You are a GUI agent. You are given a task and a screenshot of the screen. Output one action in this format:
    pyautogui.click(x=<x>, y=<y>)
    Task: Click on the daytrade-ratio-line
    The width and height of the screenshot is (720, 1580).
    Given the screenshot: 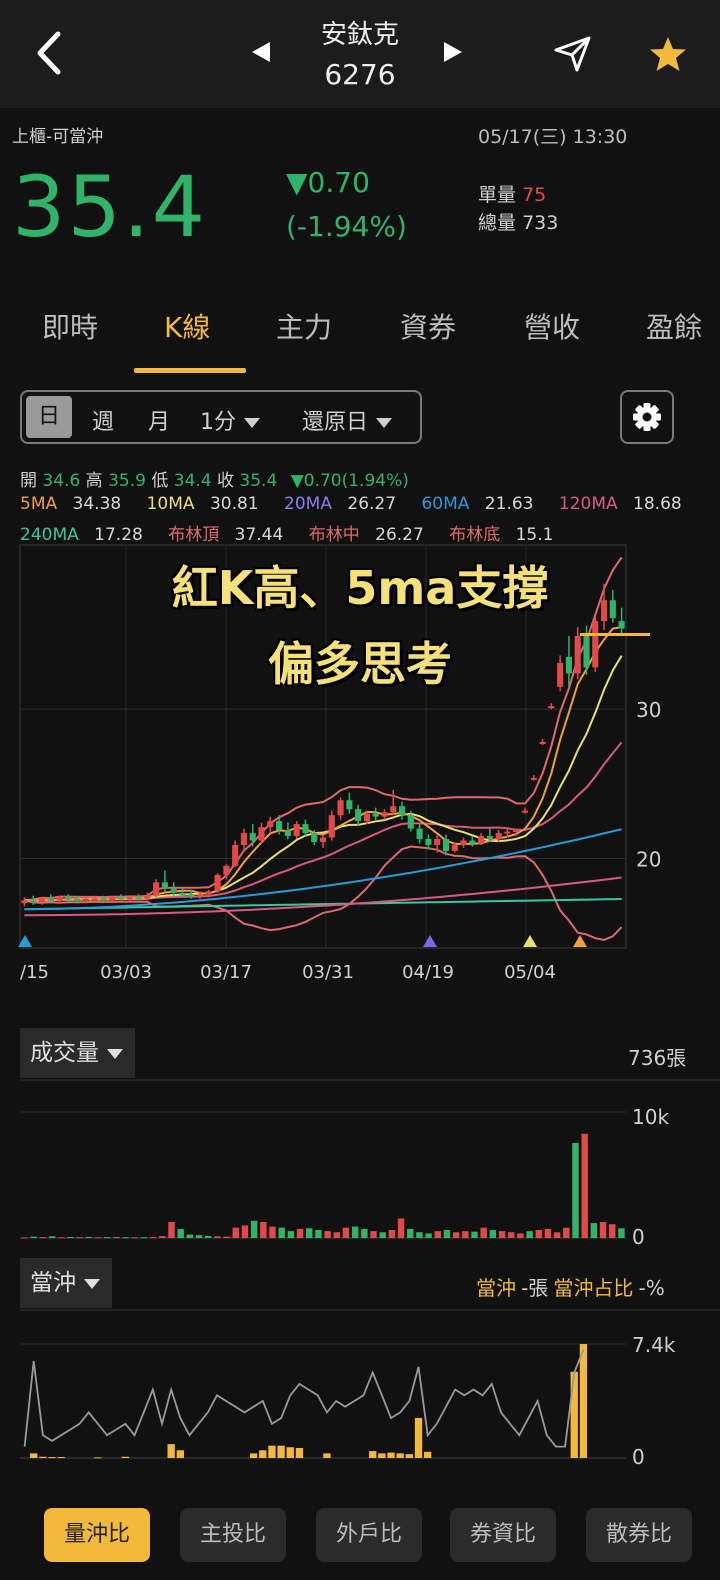 What is the action you would take?
    pyautogui.click(x=304, y=1398)
    